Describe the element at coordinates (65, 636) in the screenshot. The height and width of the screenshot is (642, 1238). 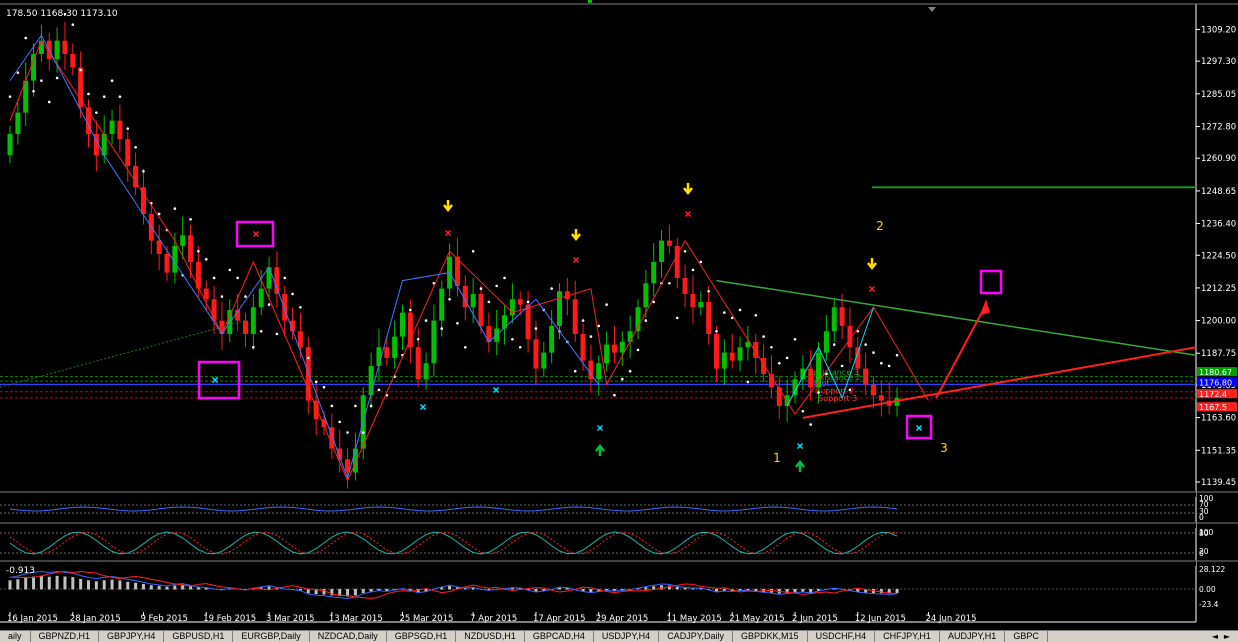
I see `symbol-tab-1: GBPNZD,H1` at that location.